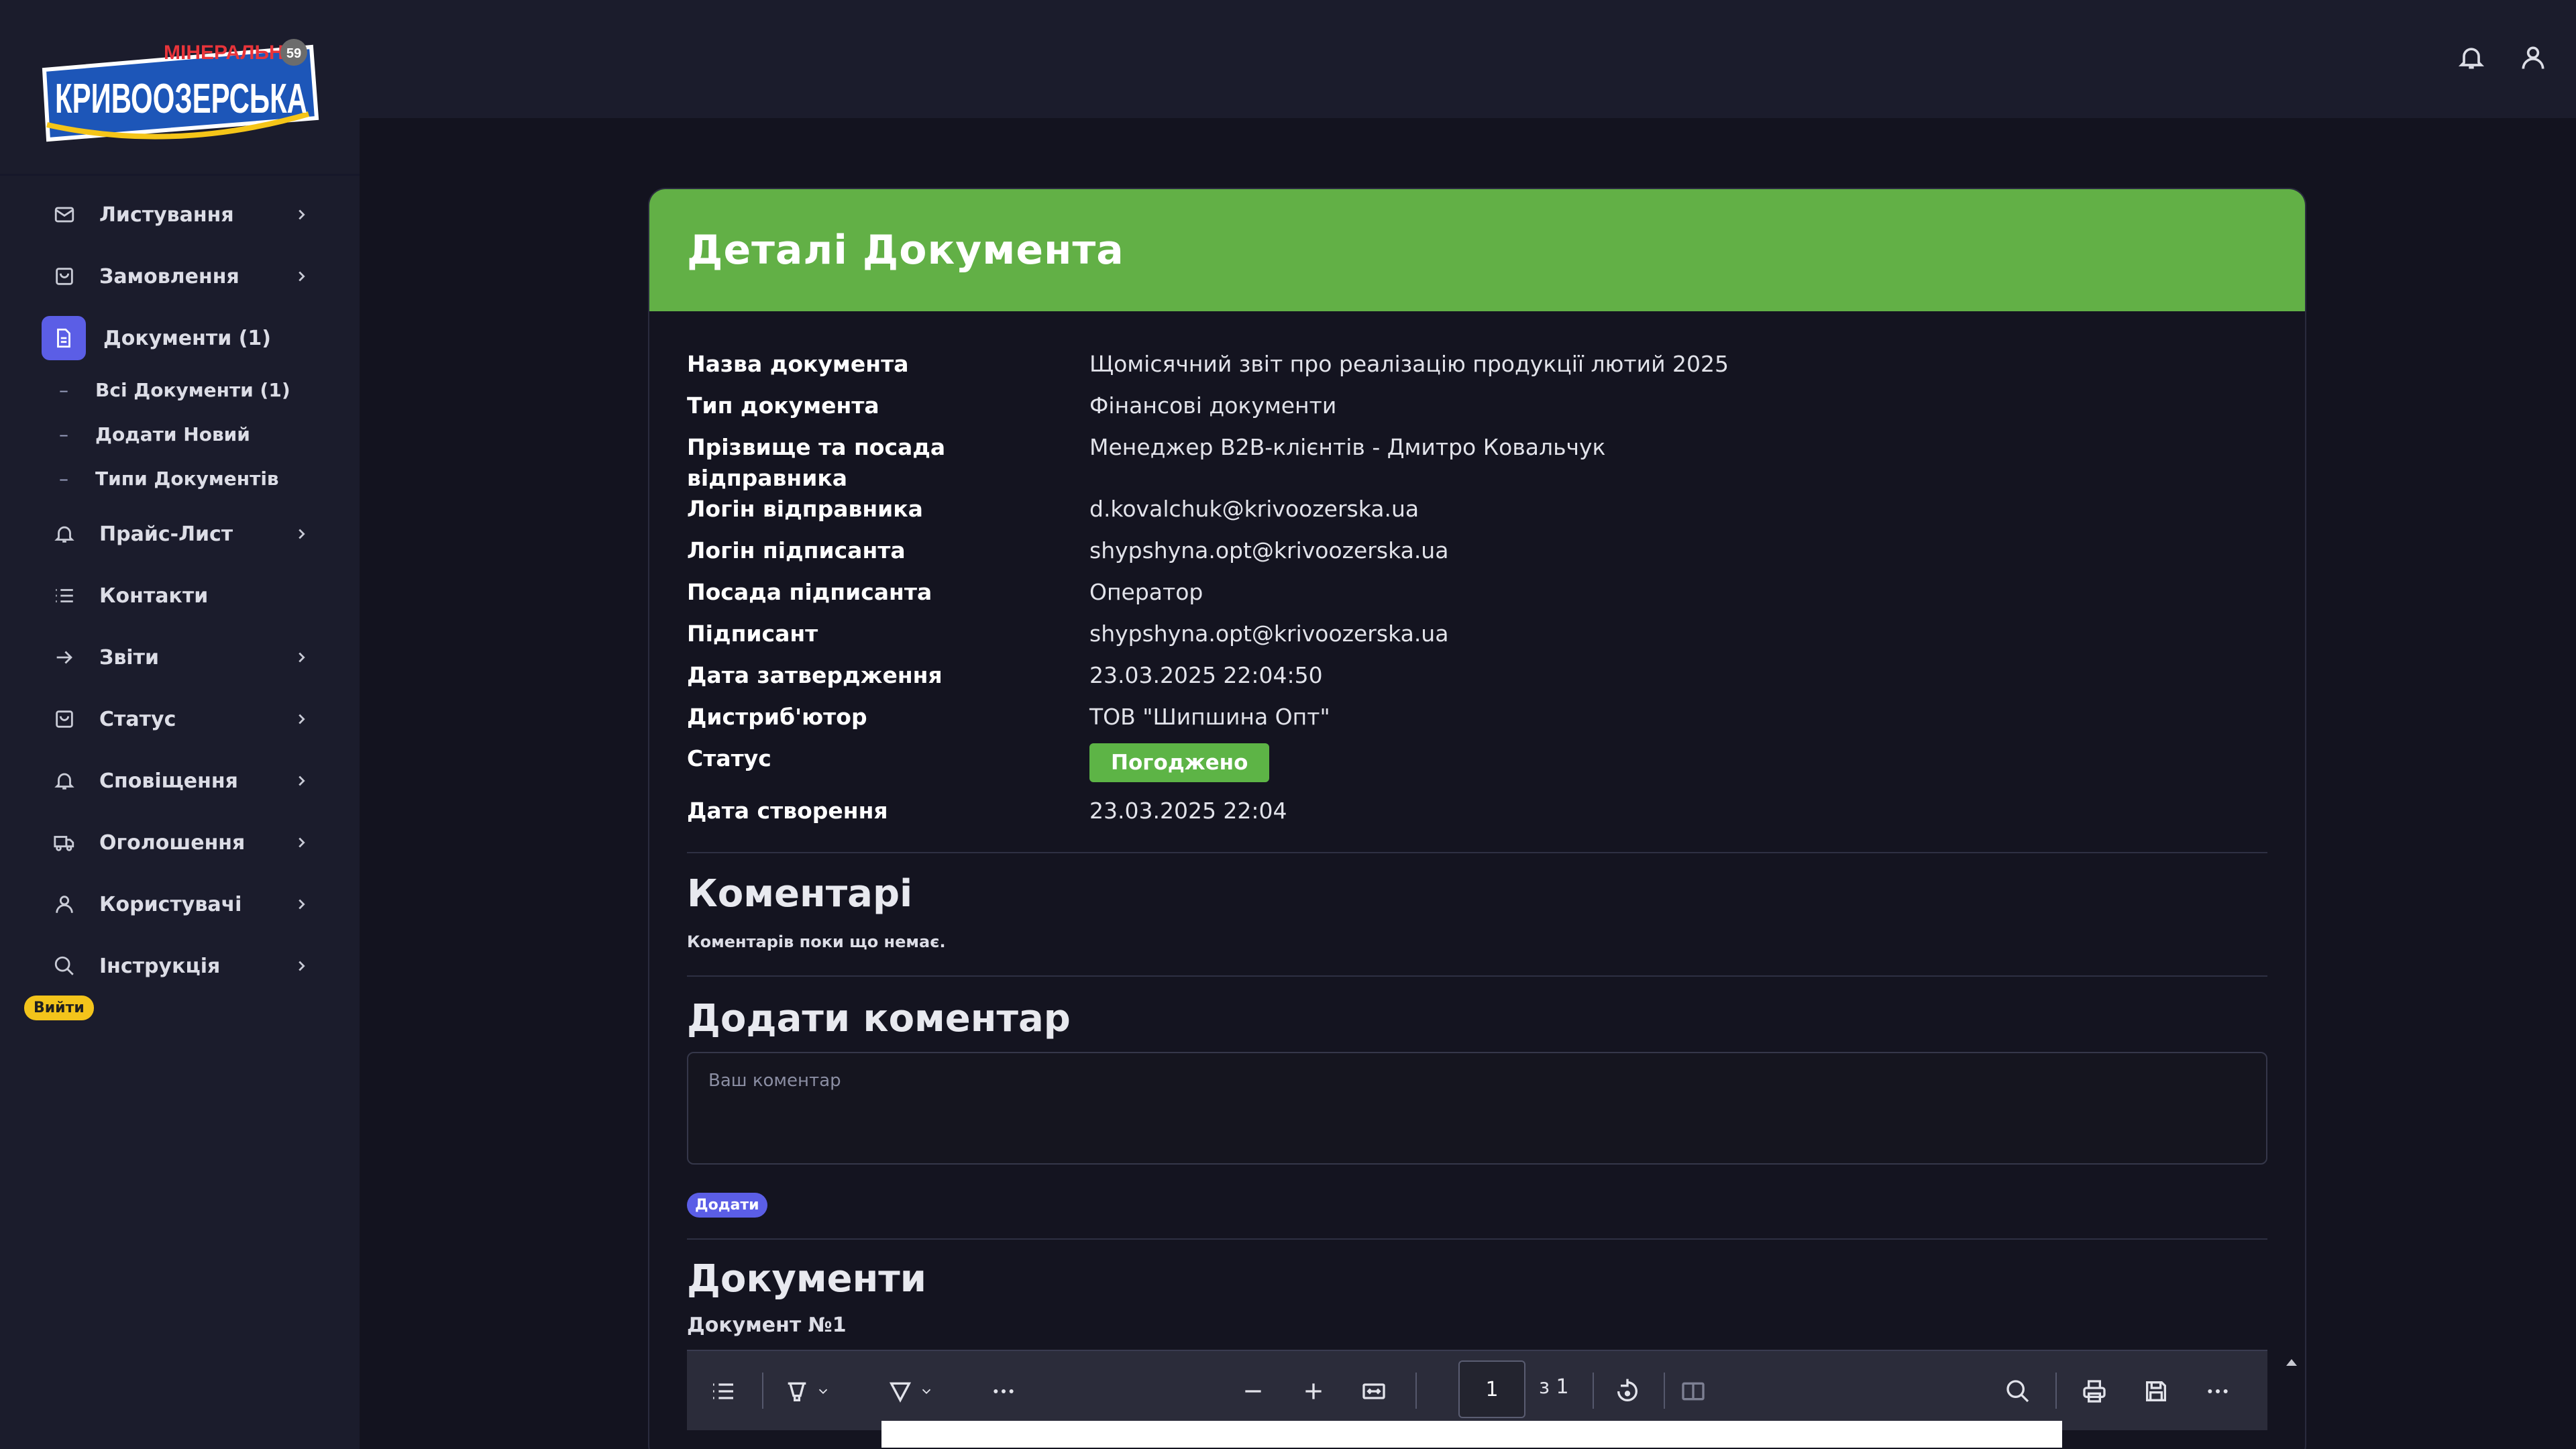  Describe the element at coordinates (767, 1325) in the screenshot. I see `document-label: Документ №1` at that location.